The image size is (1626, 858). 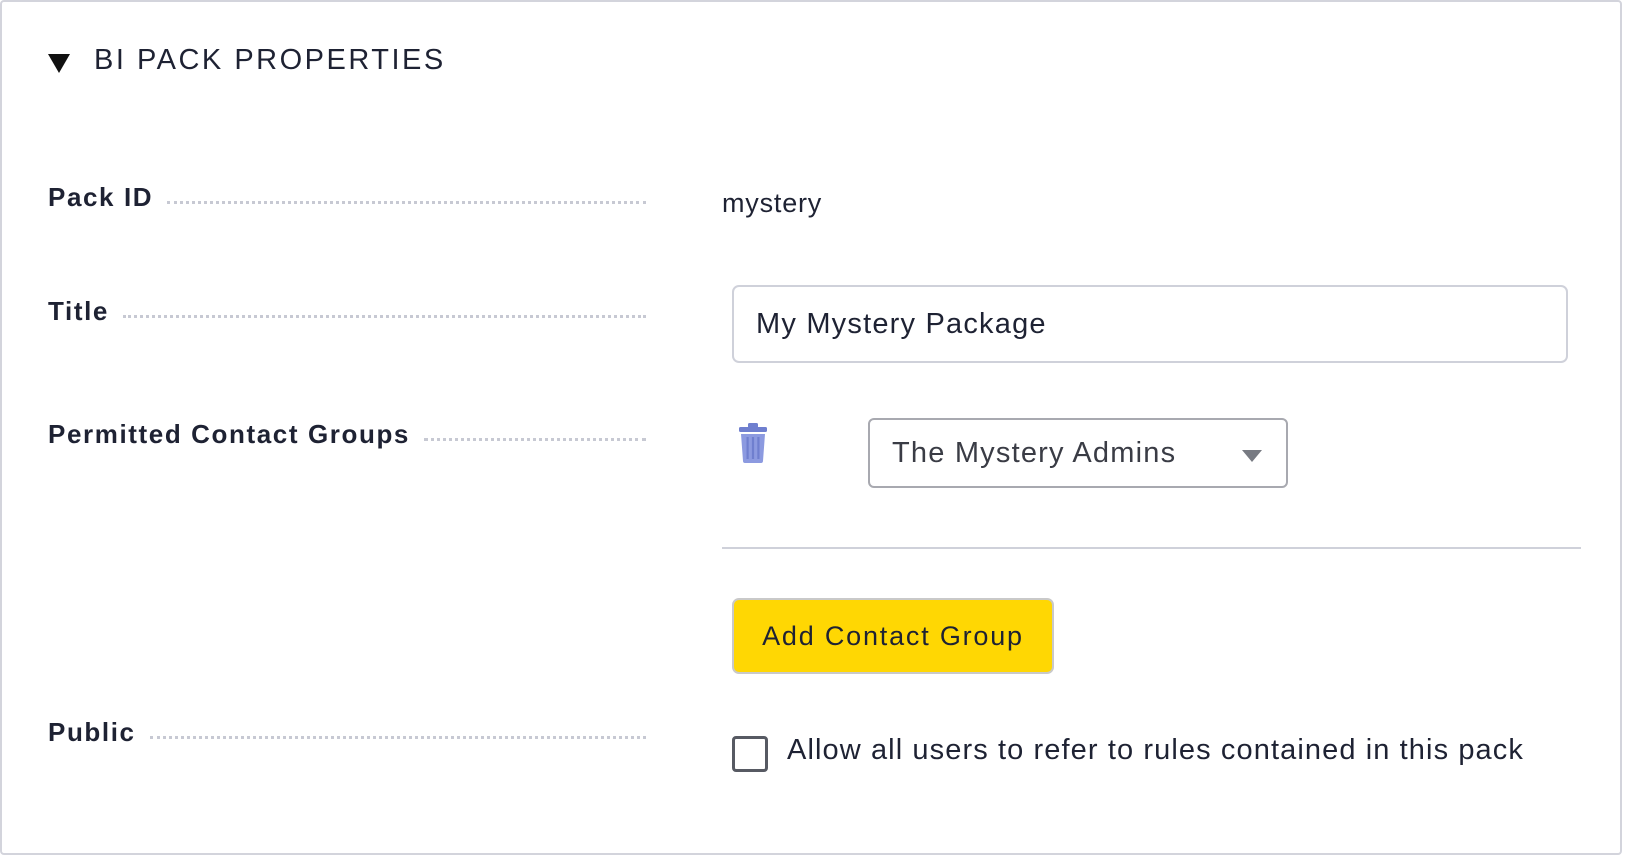 What do you see at coordinates (893, 636) in the screenshot?
I see `add-contact-group-button: Add Contact Group` at bounding box center [893, 636].